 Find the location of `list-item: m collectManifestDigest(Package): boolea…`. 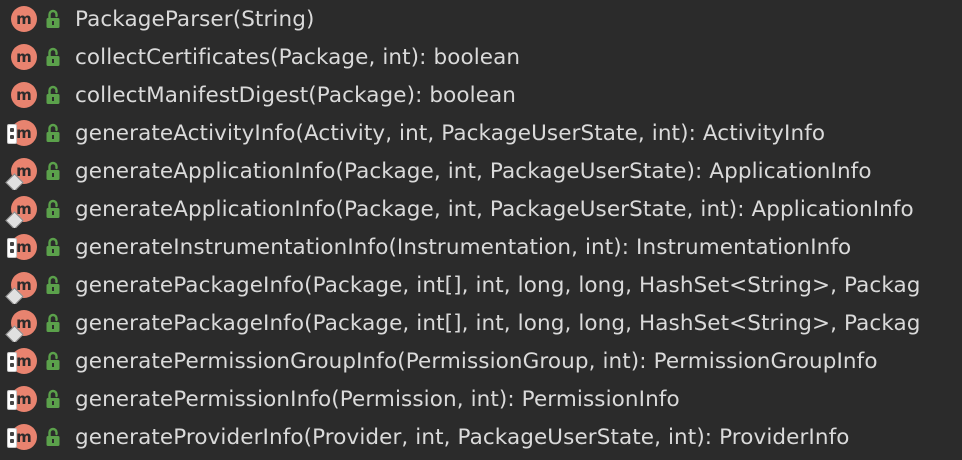

list-item: m collectManifestDigest(Package): boolea… is located at coordinates (481, 95).